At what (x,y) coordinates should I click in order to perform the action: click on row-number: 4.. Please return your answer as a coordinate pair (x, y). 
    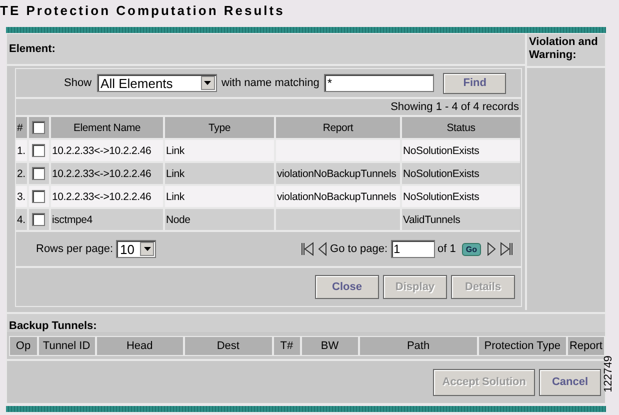
    Looking at the image, I should click on (22, 219).